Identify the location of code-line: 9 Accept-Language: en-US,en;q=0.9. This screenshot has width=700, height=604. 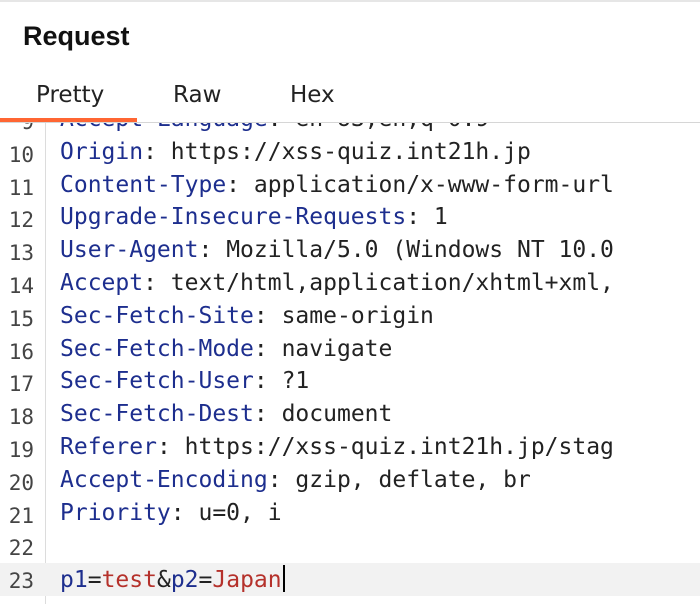
(350, 130).